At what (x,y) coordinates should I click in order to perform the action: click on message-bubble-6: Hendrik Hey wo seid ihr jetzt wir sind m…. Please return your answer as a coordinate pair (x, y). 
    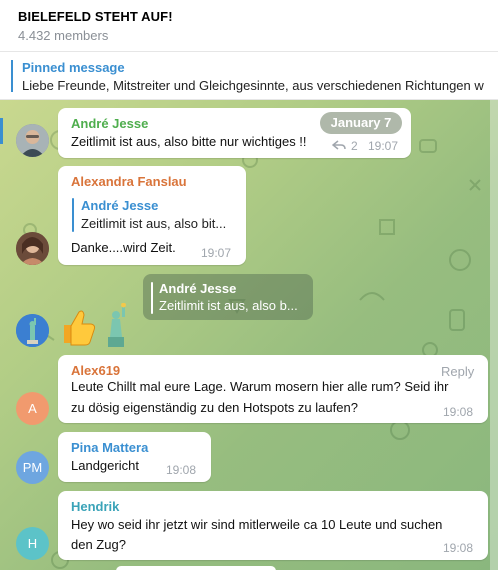
    Looking at the image, I should click on (273, 525).